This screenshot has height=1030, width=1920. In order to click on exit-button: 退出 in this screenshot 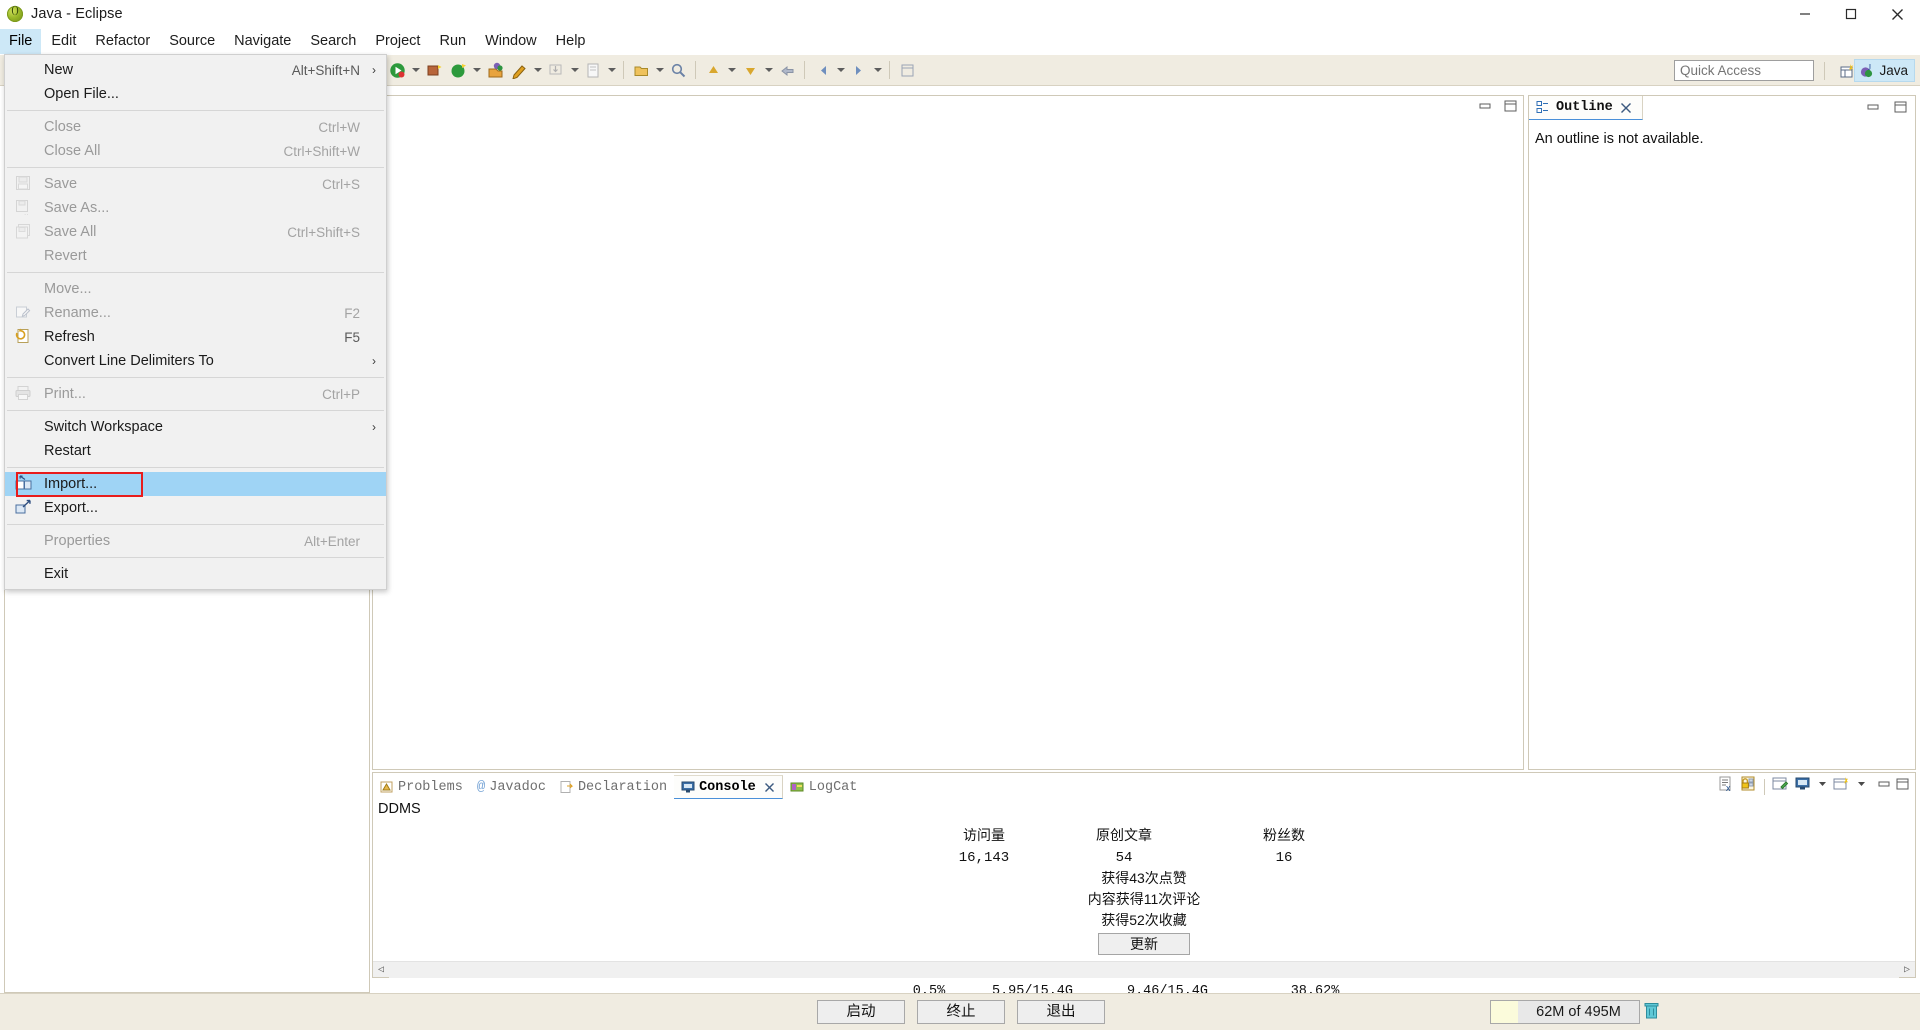, I will do `click(1061, 1012)`.